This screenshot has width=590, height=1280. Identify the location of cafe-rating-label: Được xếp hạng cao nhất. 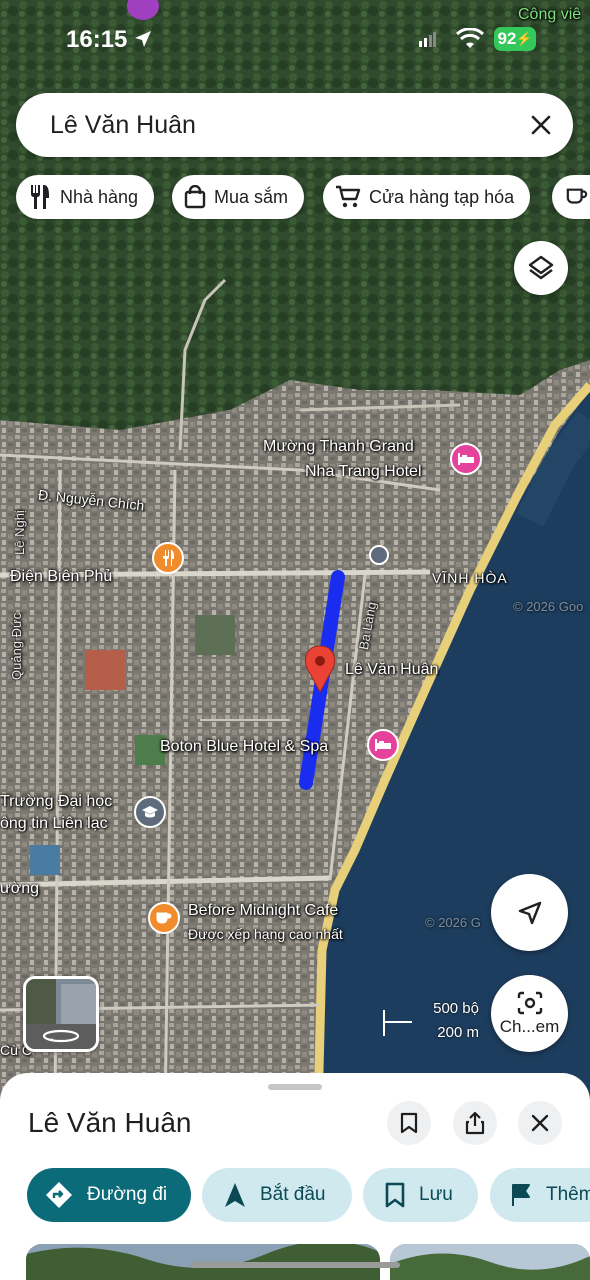
(265, 934).